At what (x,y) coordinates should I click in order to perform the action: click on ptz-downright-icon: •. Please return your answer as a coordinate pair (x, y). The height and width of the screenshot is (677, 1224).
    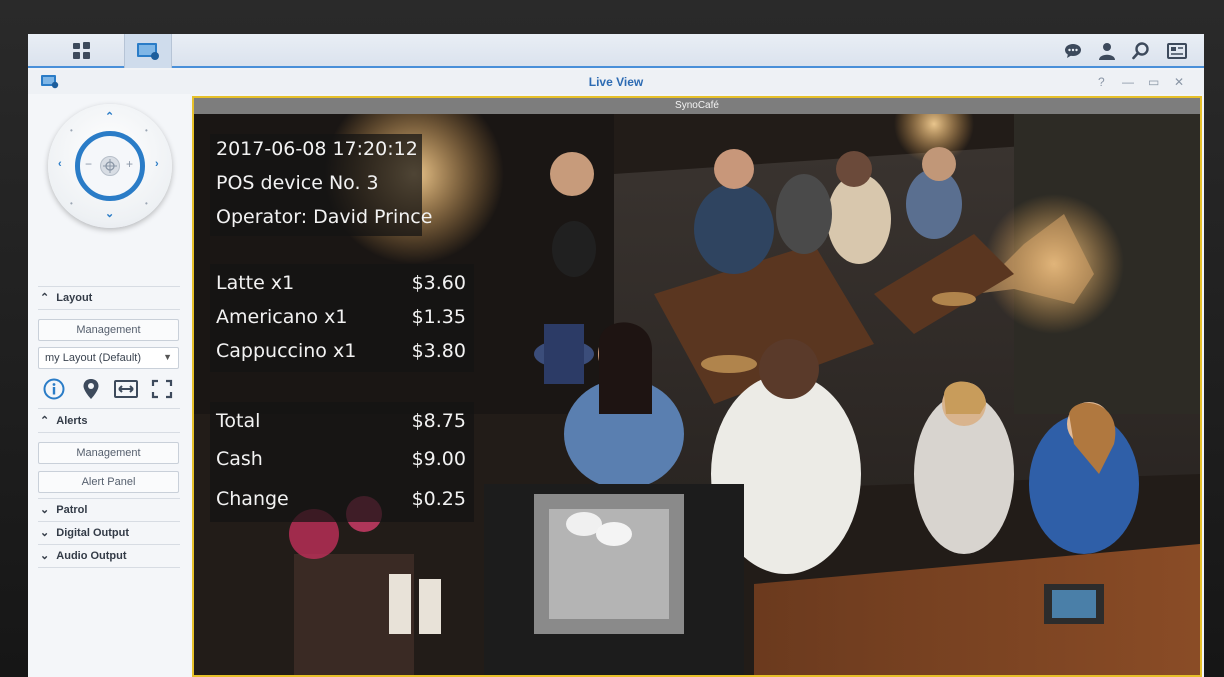
    Looking at the image, I should click on (146, 203).